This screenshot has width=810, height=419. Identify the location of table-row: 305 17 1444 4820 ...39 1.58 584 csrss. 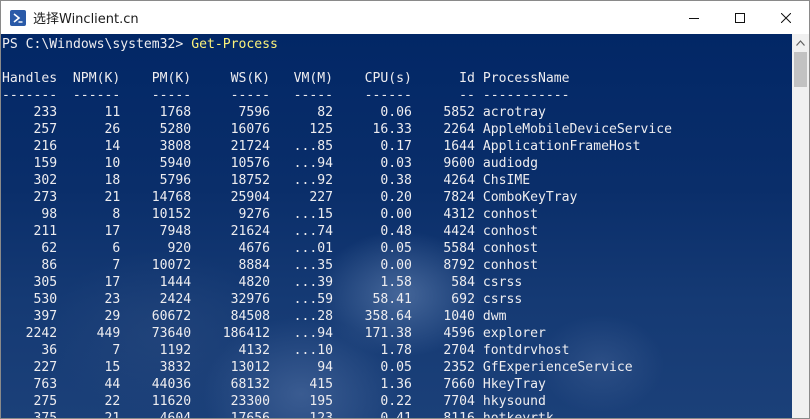
(262, 282).